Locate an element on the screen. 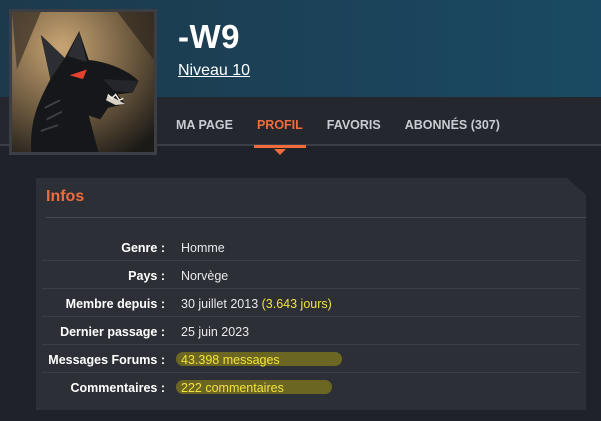  info-row-messages-forums: Messages Forums : 43.398 messages is located at coordinates (311, 359).